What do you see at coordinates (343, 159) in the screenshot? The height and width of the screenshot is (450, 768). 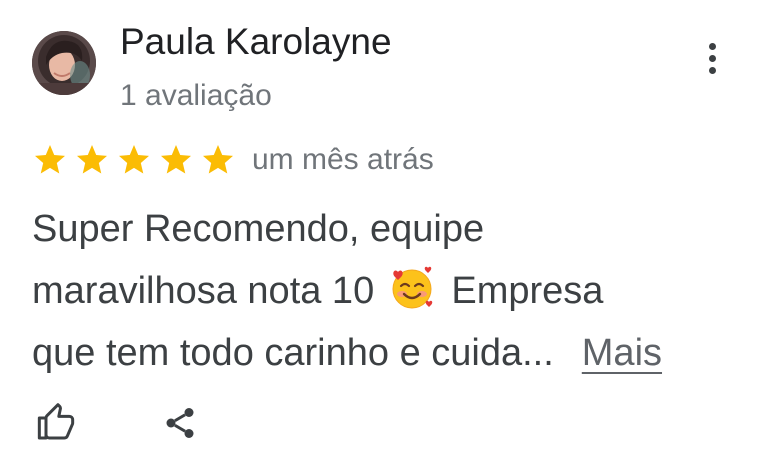 I see `review-time: um mês atrás` at bounding box center [343, 159].